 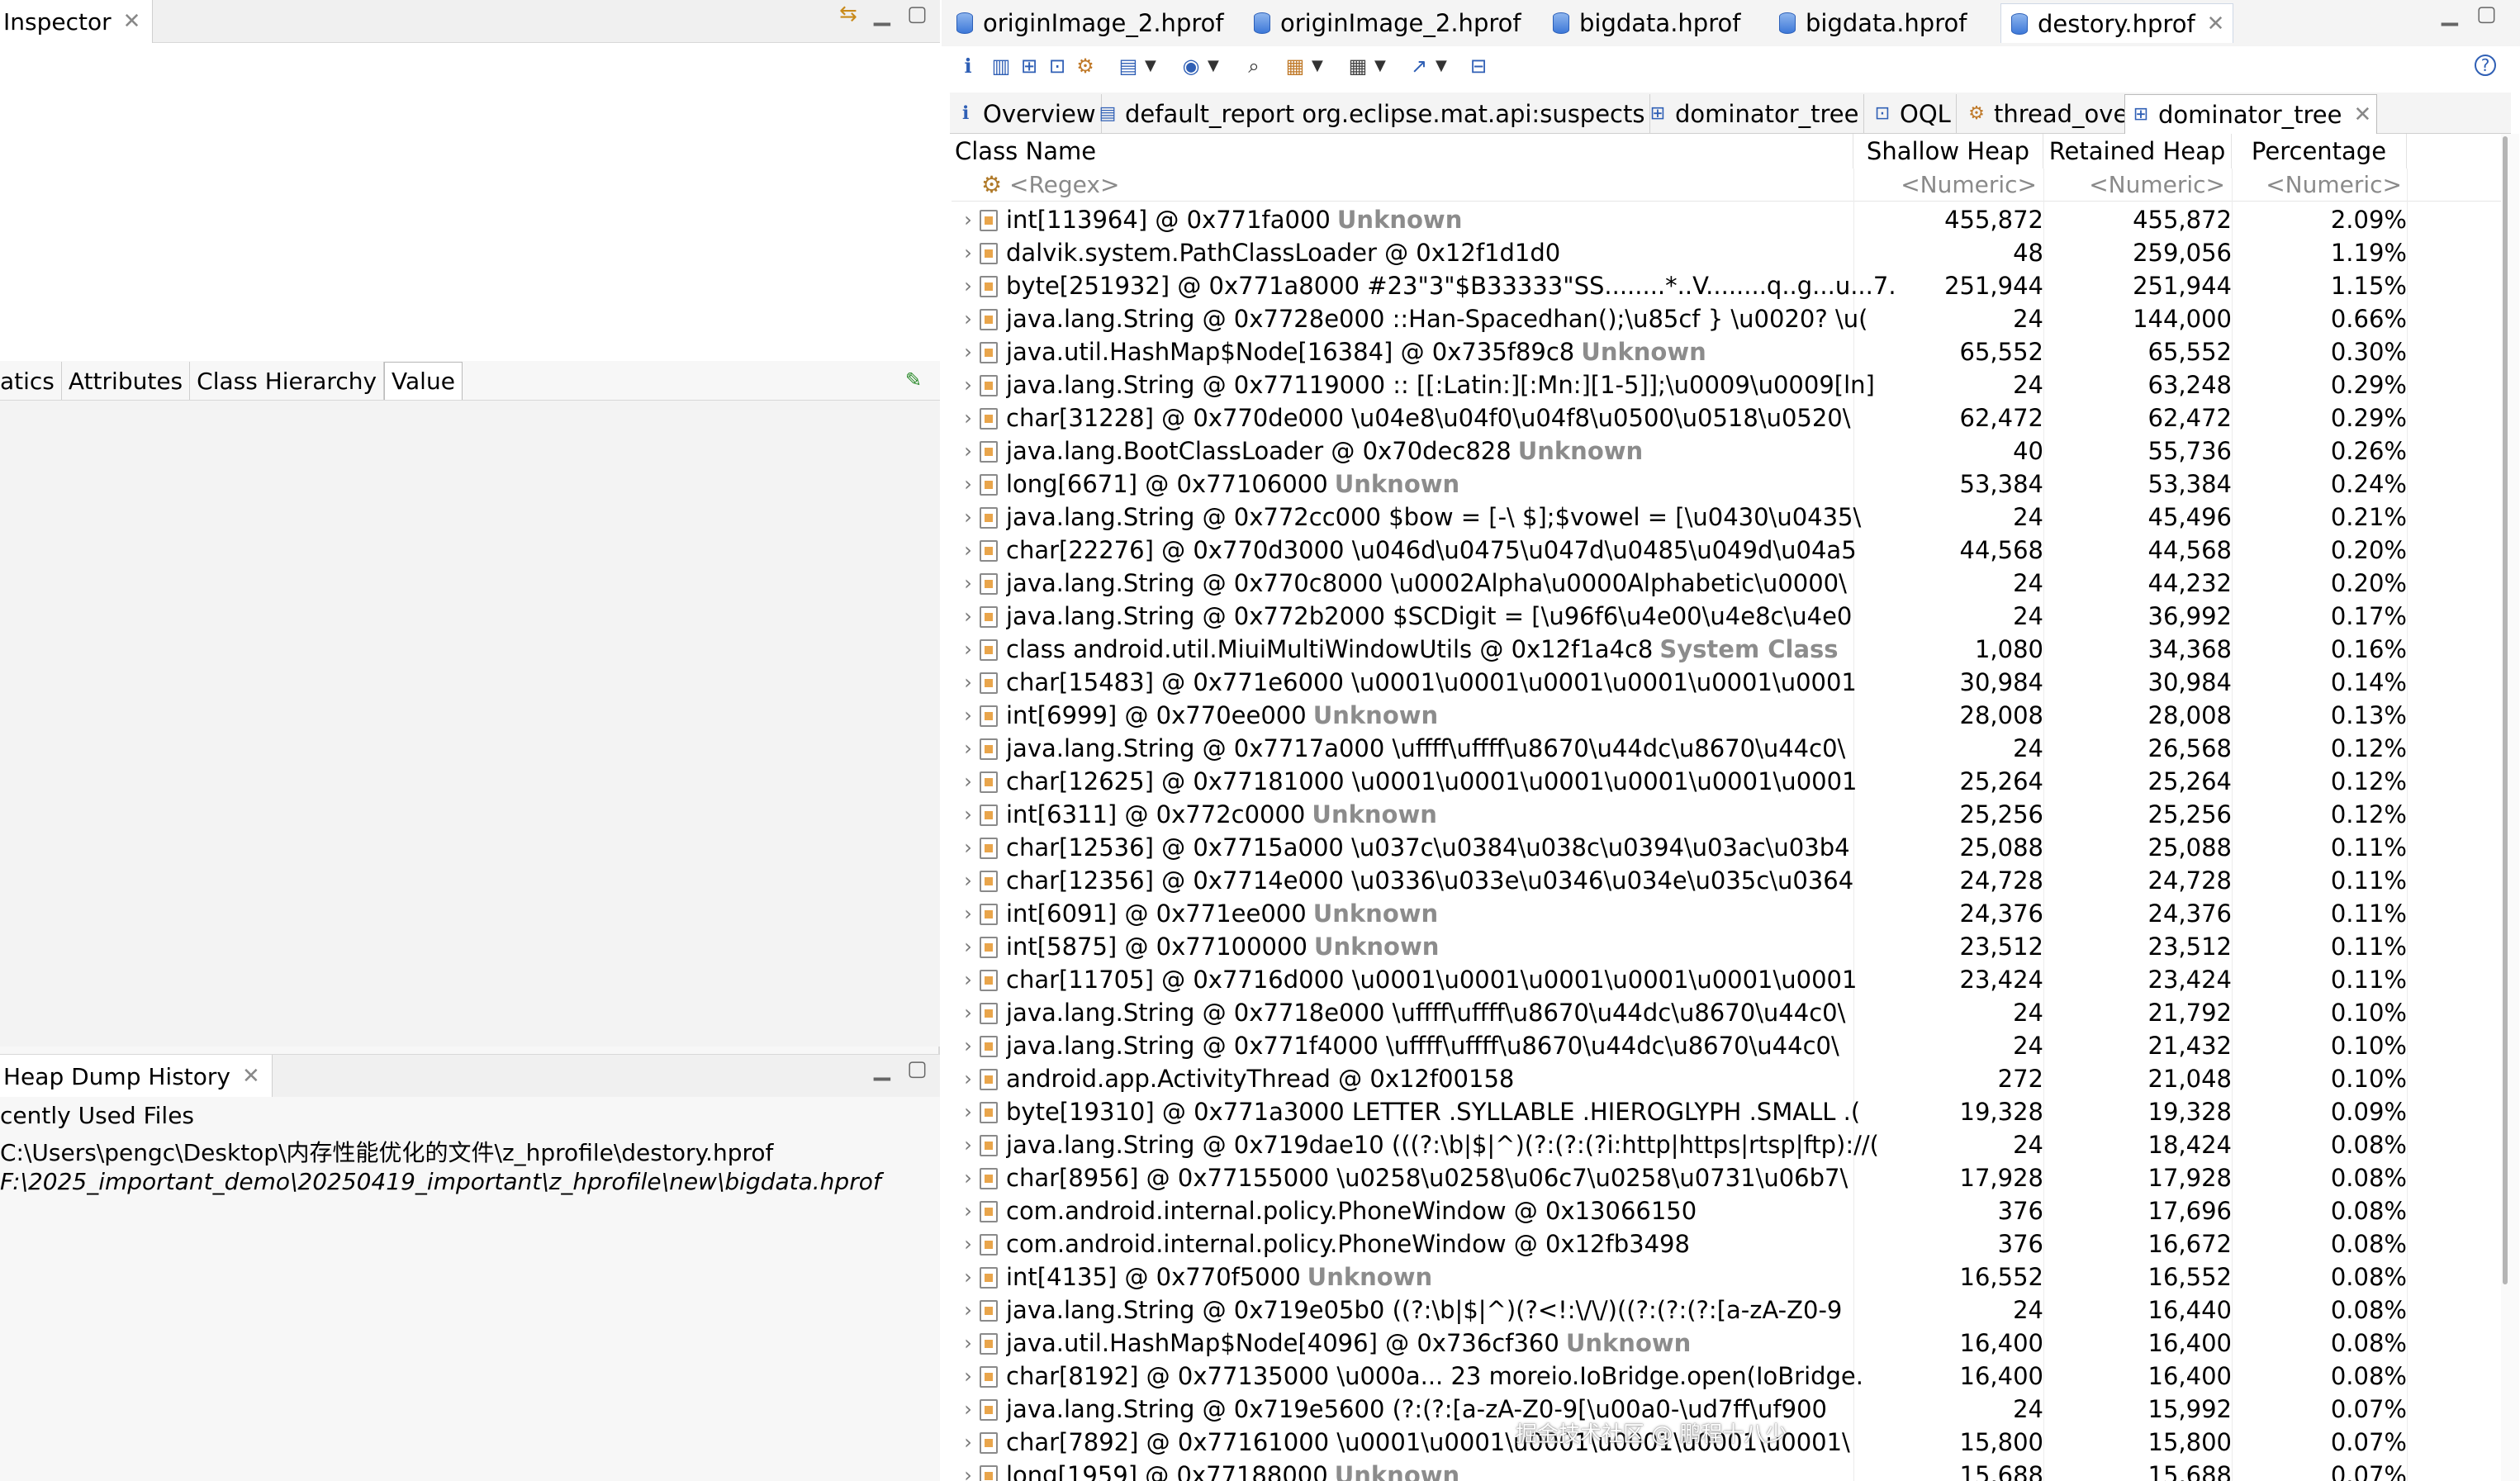 I want to click on query-browser-icon: ◉, so click(x=1191, y=66).